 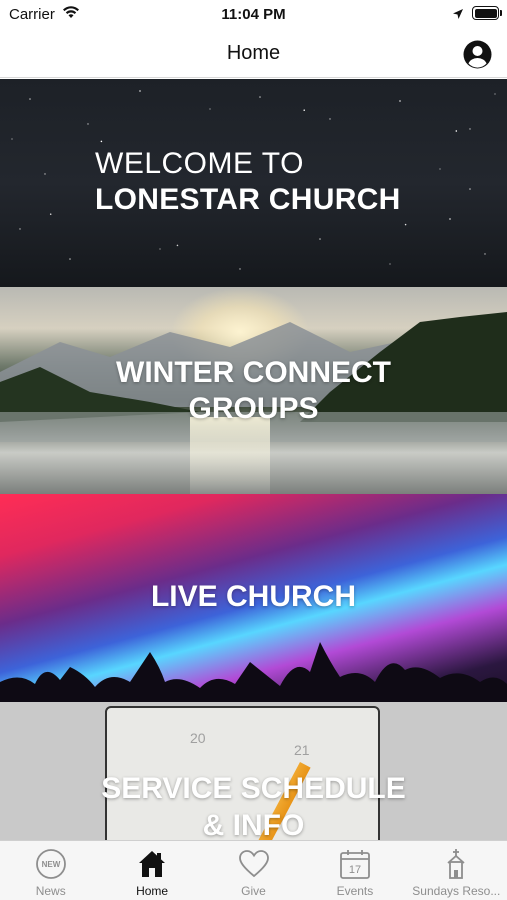 I want to click on winter-connect-line2: GROUPS, so click(x=253, y=408).